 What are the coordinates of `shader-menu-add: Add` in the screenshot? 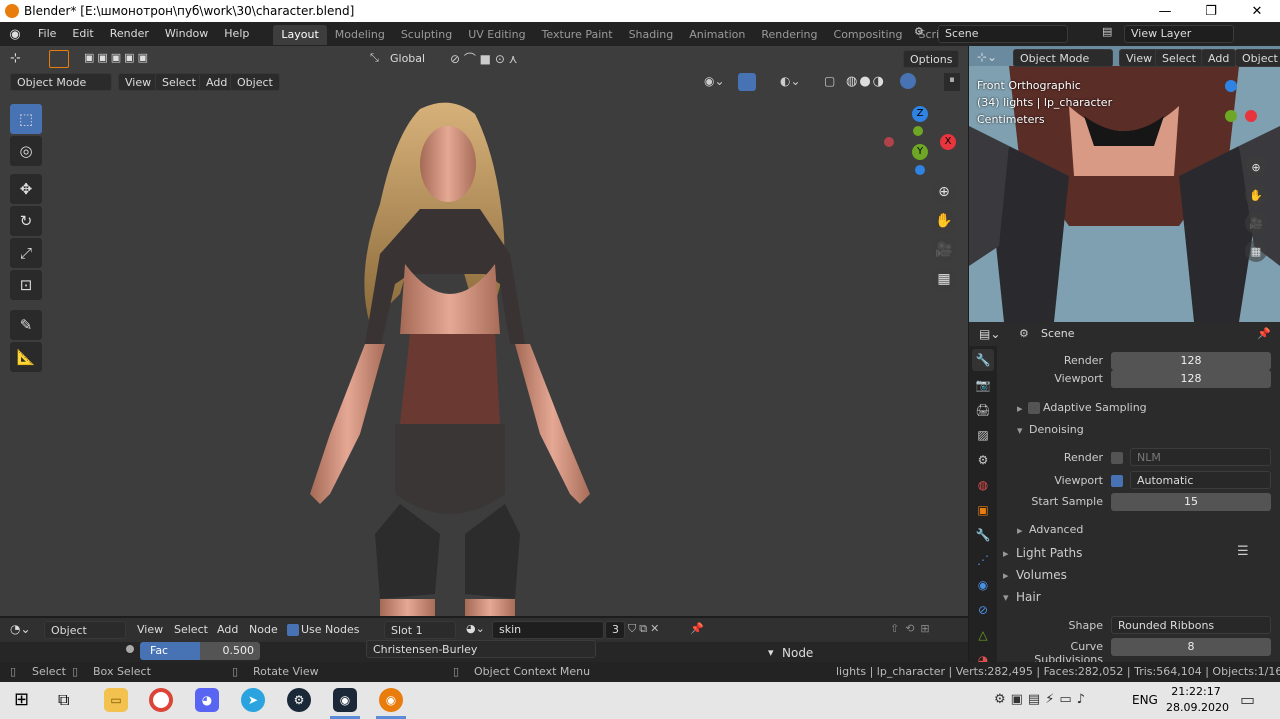 It's located at (227, 629).